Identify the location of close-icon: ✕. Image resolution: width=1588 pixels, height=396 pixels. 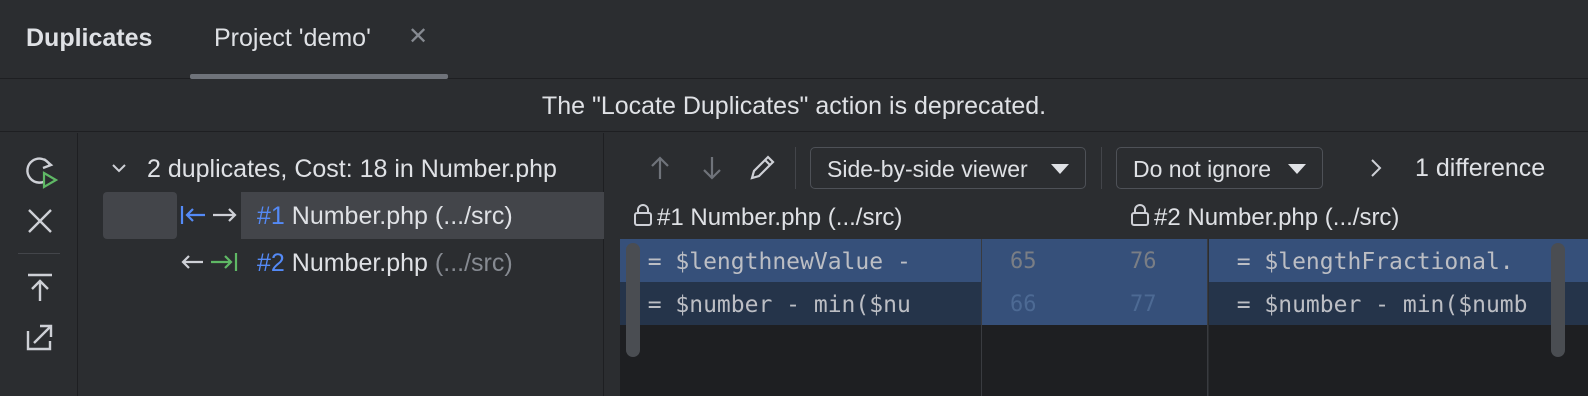
(418, 37).